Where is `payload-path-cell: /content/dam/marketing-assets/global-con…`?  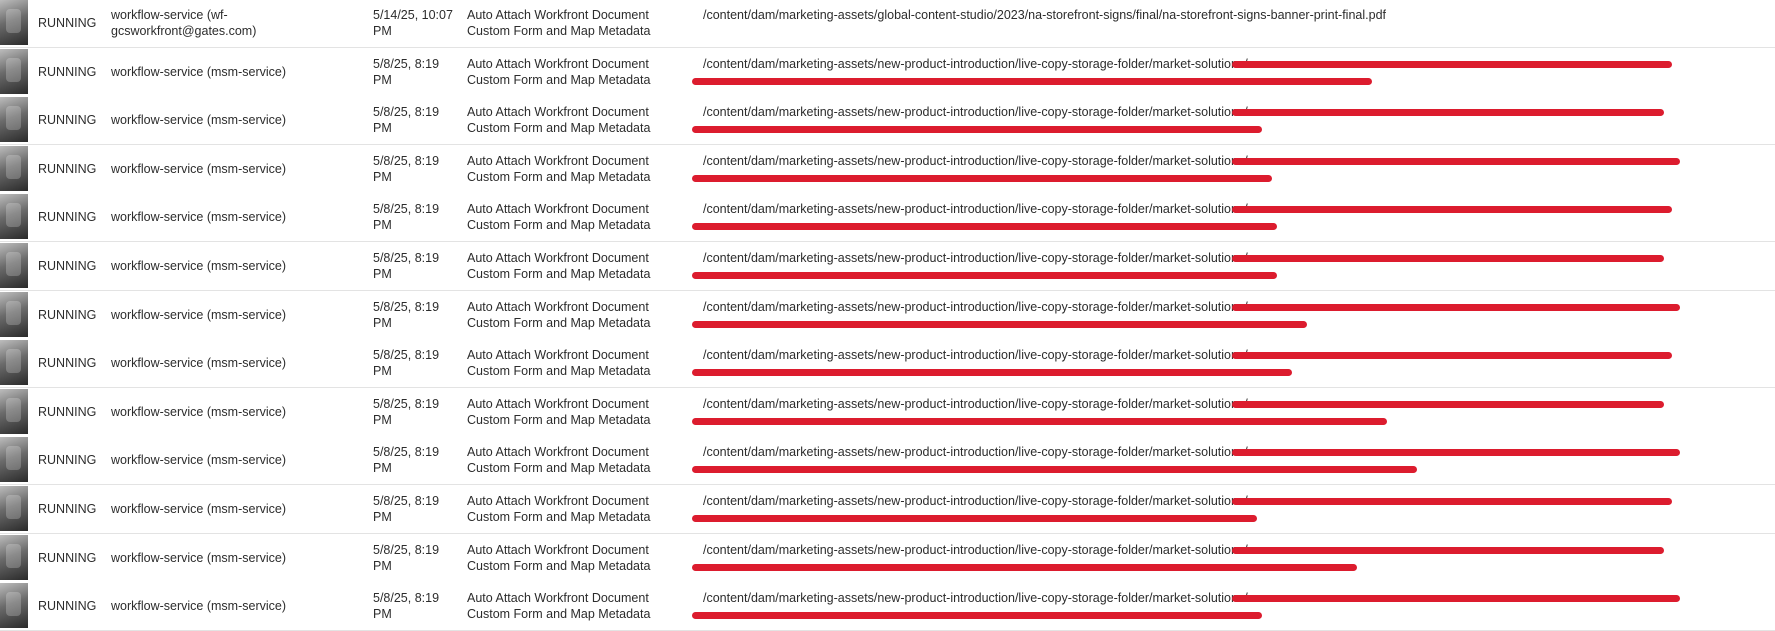
payload-path-cell: /content/dam/marketing-assets/global-con… is located at coordinates (1044, 15).